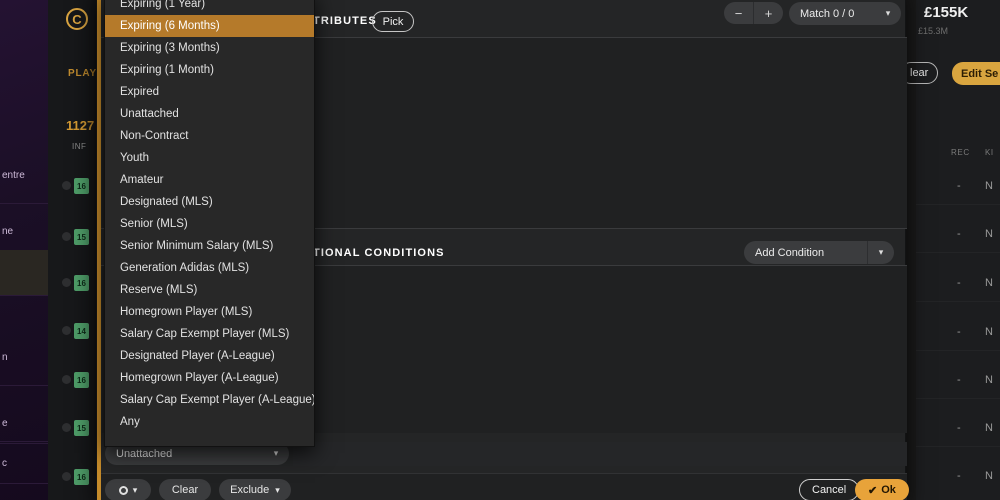 The height and width of the screenshot is (500, 1000). What do you see at coordinates (738, 13) in the screenshot?
I see `stepper-decrement-button: −` at bounding box center [738, 13].